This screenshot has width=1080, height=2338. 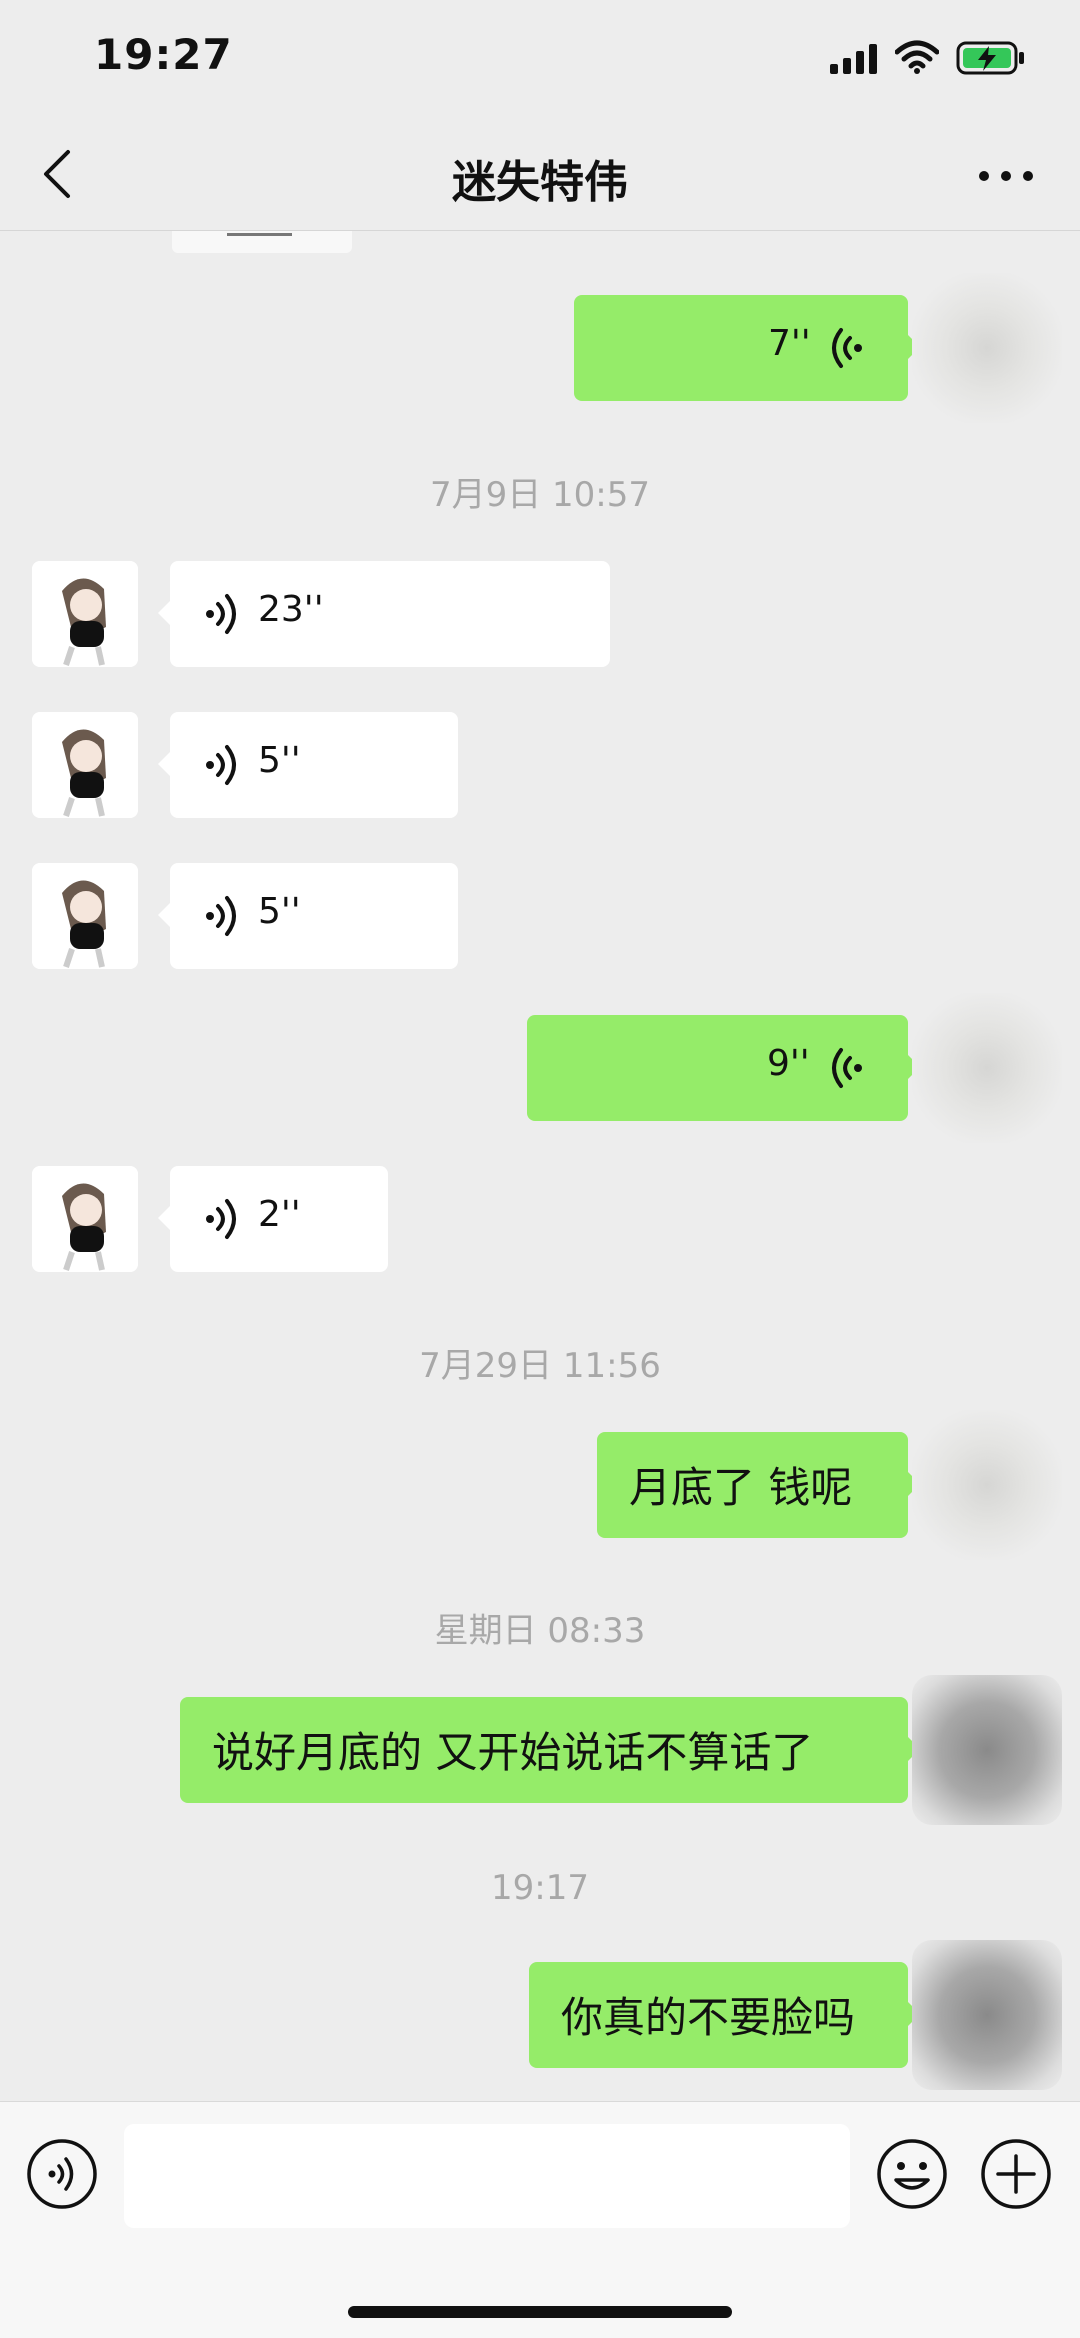 I want to click on emoji-icon, so click(x=912, y=2174).